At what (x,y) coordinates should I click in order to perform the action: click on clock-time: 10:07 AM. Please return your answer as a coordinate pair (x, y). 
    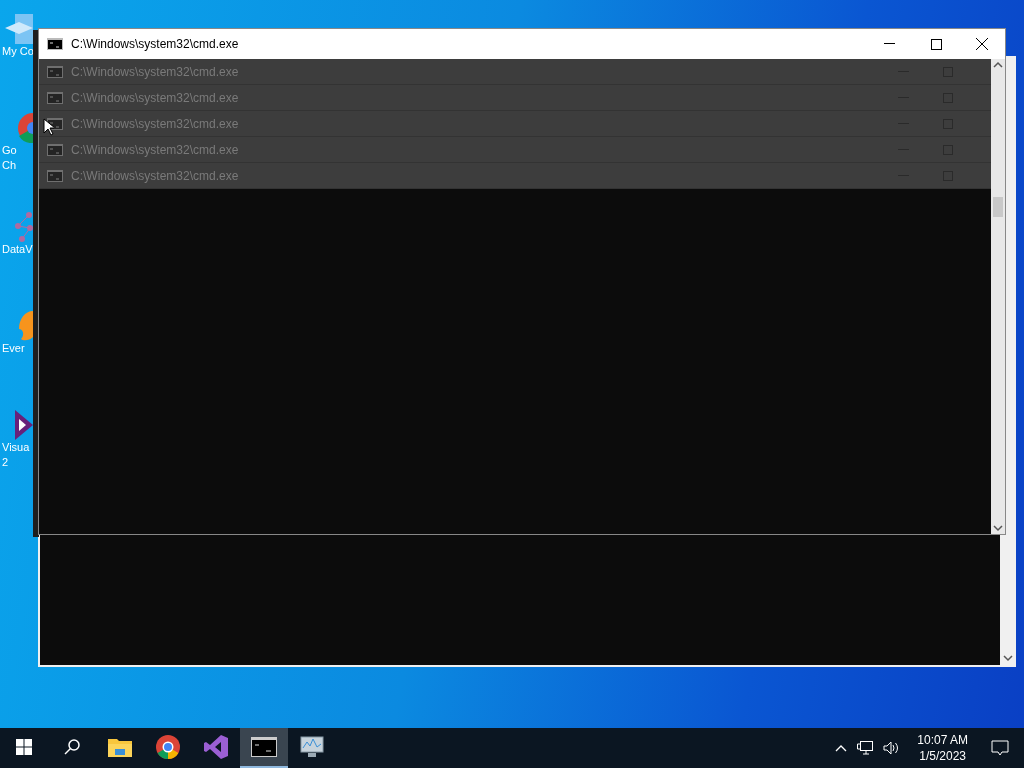
    Looking at the image, I should click on (942, 740).